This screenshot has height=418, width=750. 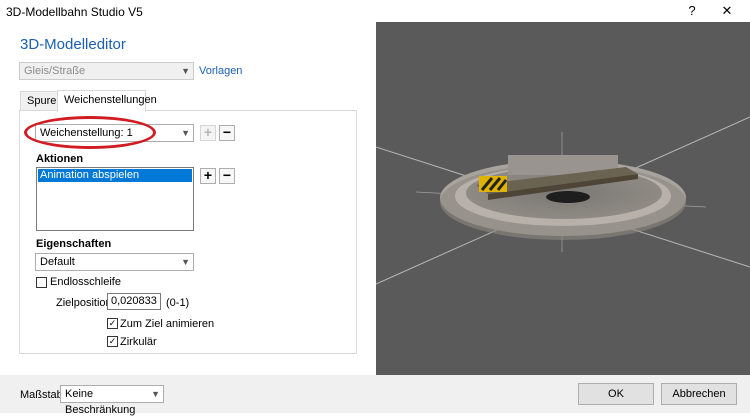 I want to click on list-item: Animation abspielen, so click(x=115, y=175).